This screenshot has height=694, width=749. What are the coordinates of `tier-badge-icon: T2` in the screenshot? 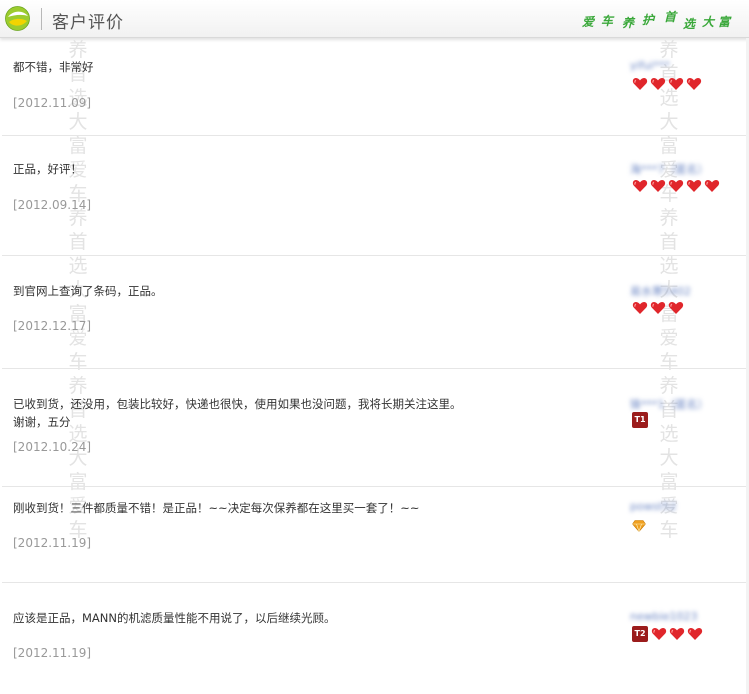 It's located at (640, 634).